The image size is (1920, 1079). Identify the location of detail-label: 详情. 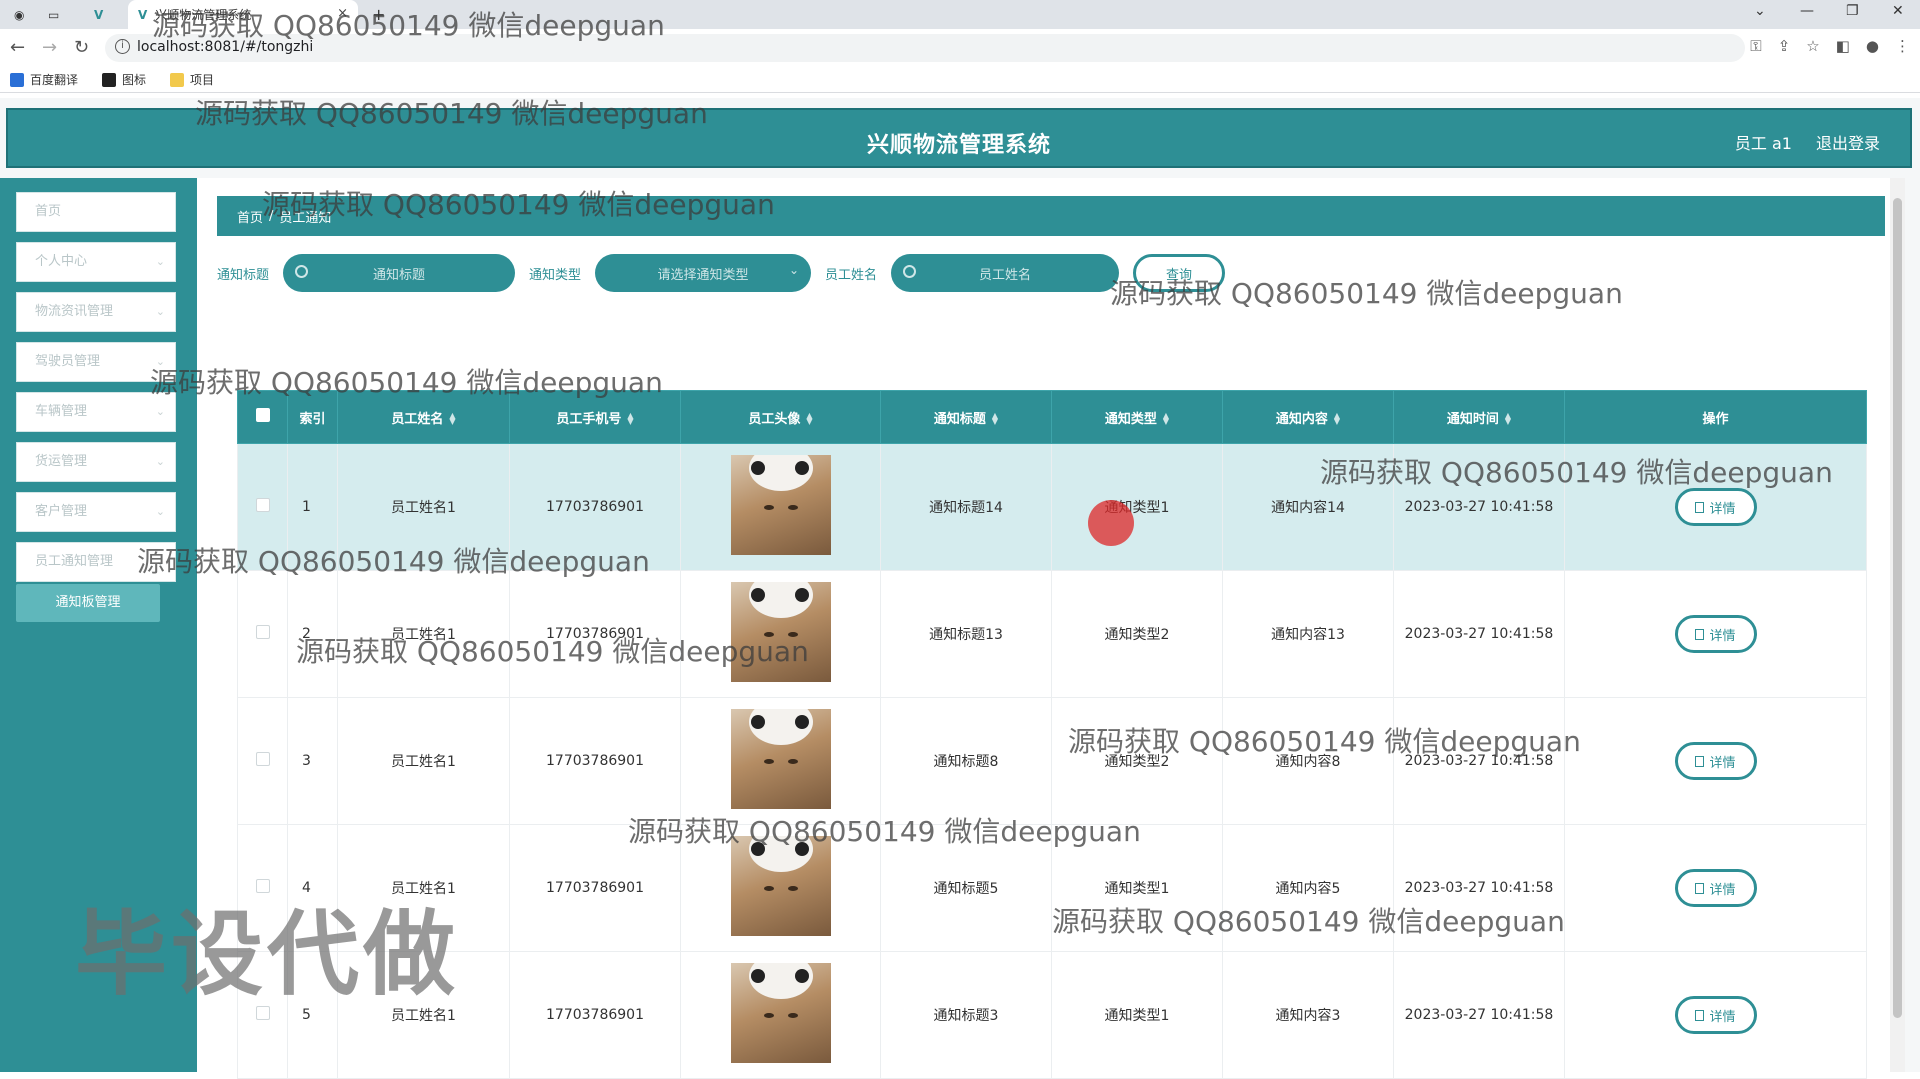
(1722, 890).